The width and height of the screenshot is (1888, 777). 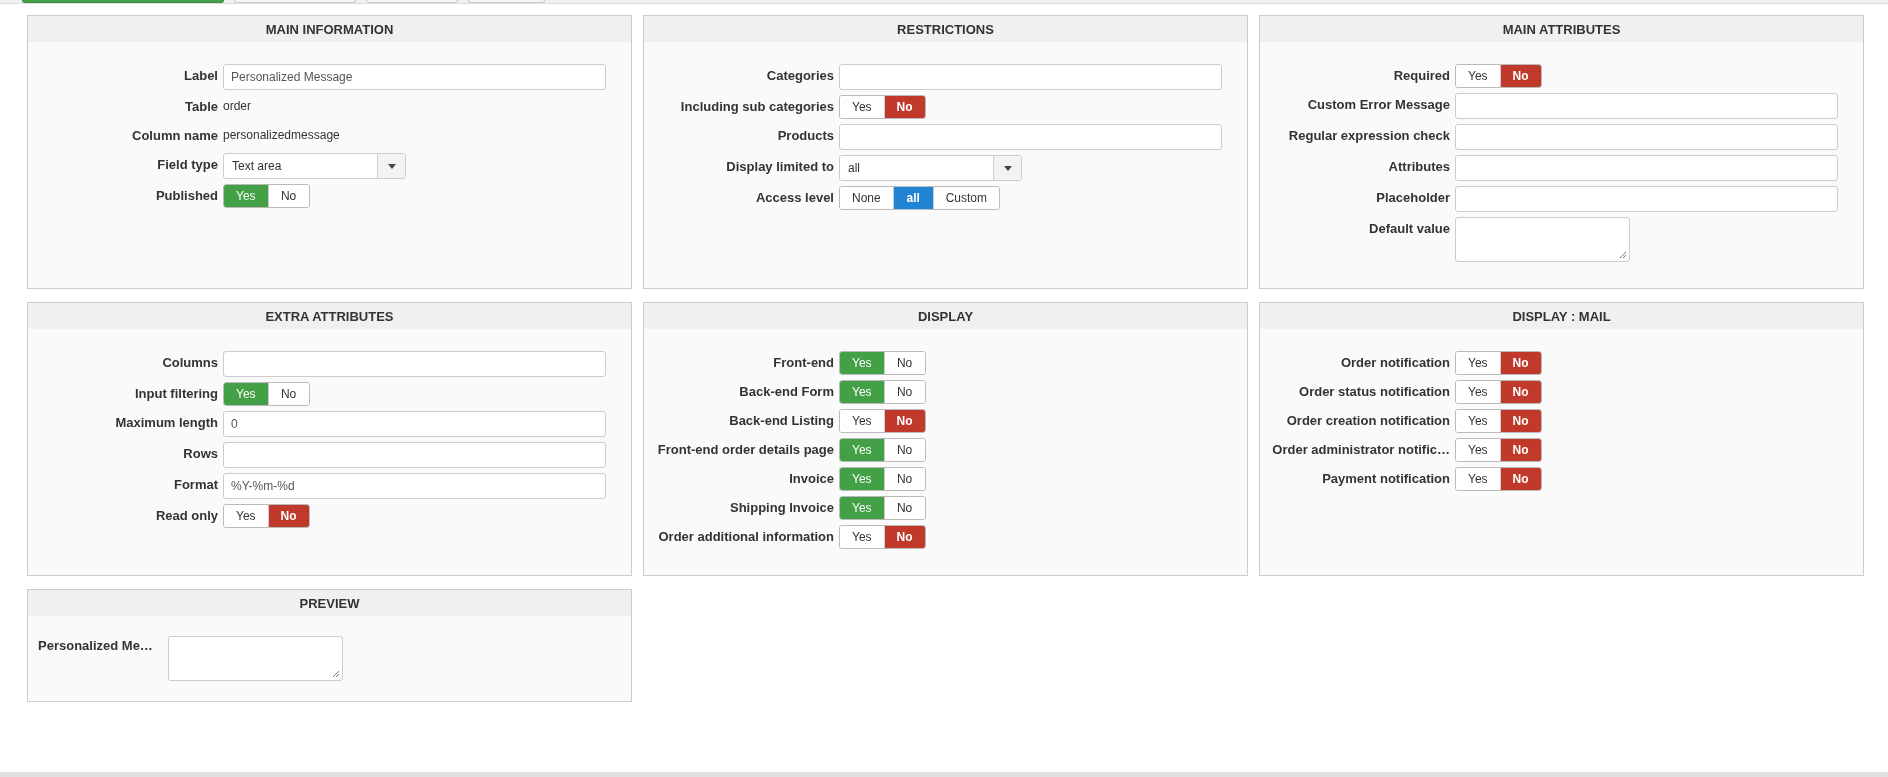 What do you see at coordinates (195, 484) in the screenshot?
I see `field-label: Format` at bounding box center [195, 484].